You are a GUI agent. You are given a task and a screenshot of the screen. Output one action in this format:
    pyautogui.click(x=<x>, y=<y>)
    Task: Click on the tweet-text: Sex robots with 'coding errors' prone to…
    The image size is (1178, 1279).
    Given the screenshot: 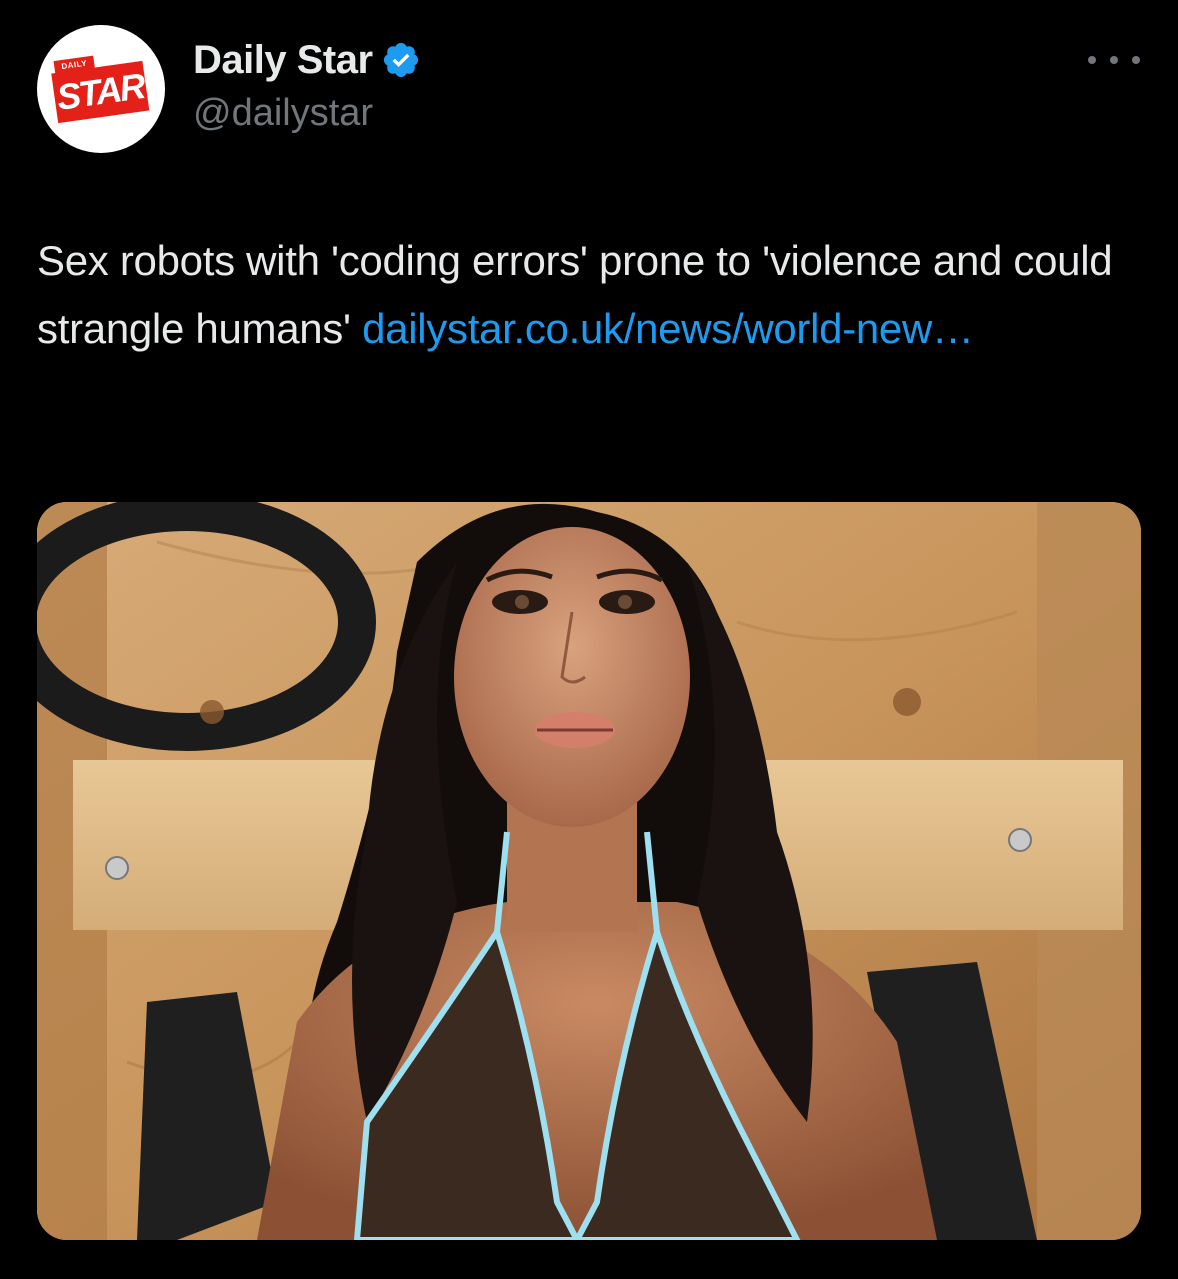 What is the action you would take?
    pyautogui.click(x=592, y=295)
    